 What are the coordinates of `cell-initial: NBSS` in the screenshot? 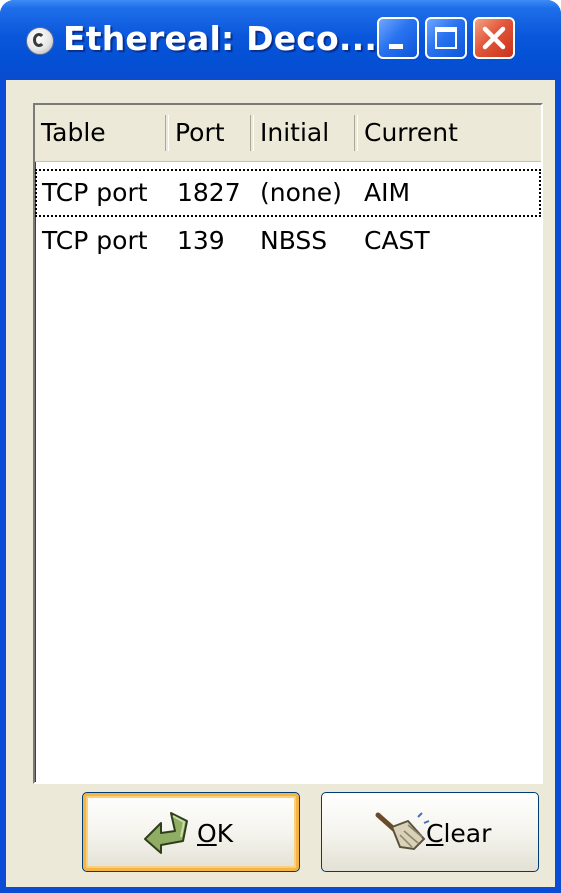 It's located at (294, 240).